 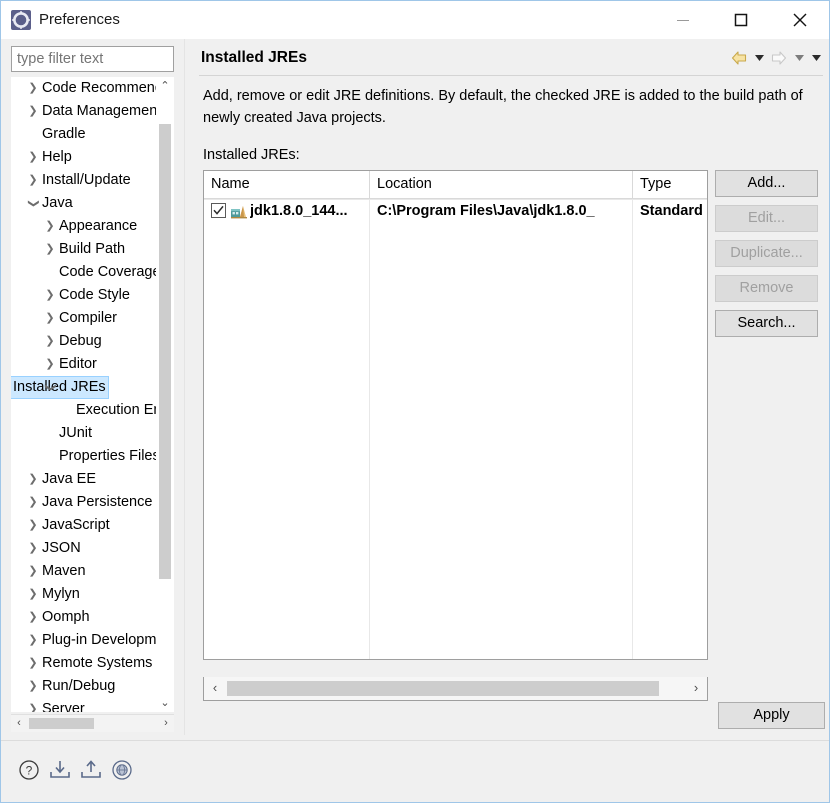 I want to click on sidebar-item-label: Gradle, so click(x=64, y=134).